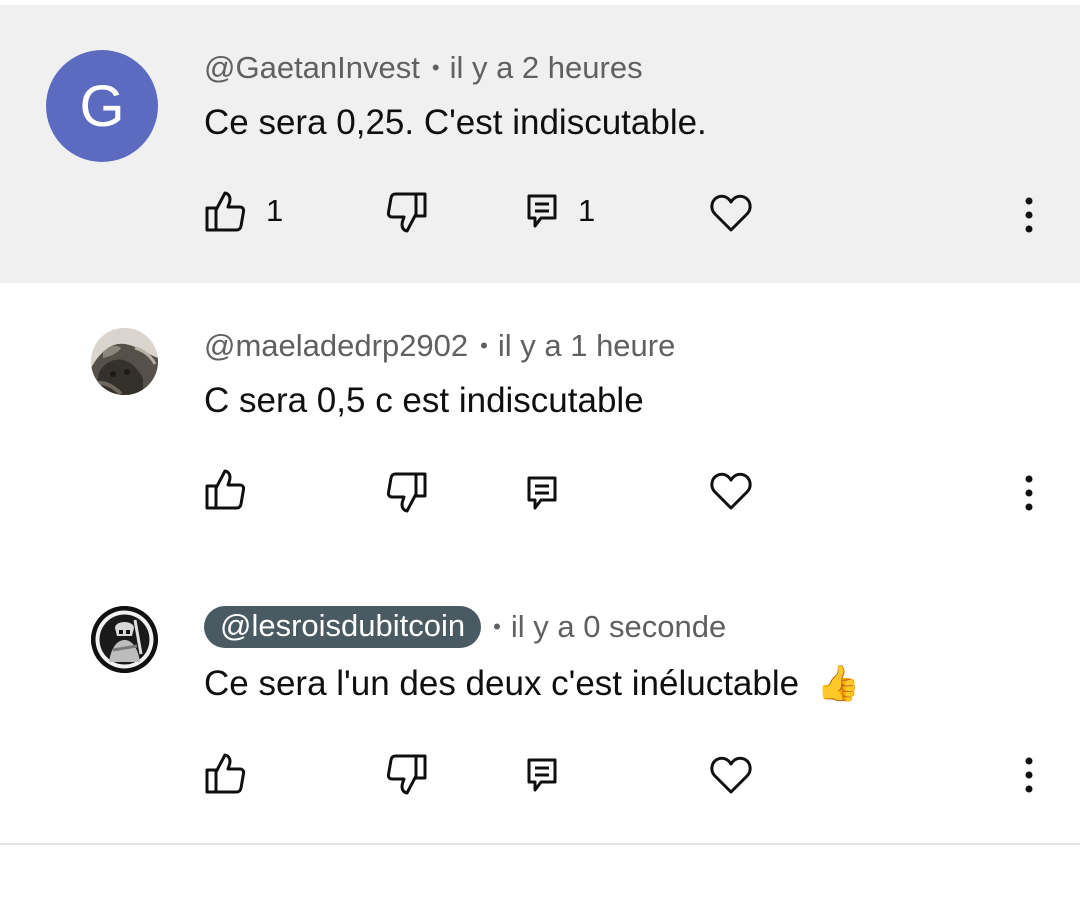 The width and height of the screenshot is (1080, 903). What do you see at coordinates (275, 210) in the screenshot?
I see `like-count: 1` at bounding box center [275, 210].